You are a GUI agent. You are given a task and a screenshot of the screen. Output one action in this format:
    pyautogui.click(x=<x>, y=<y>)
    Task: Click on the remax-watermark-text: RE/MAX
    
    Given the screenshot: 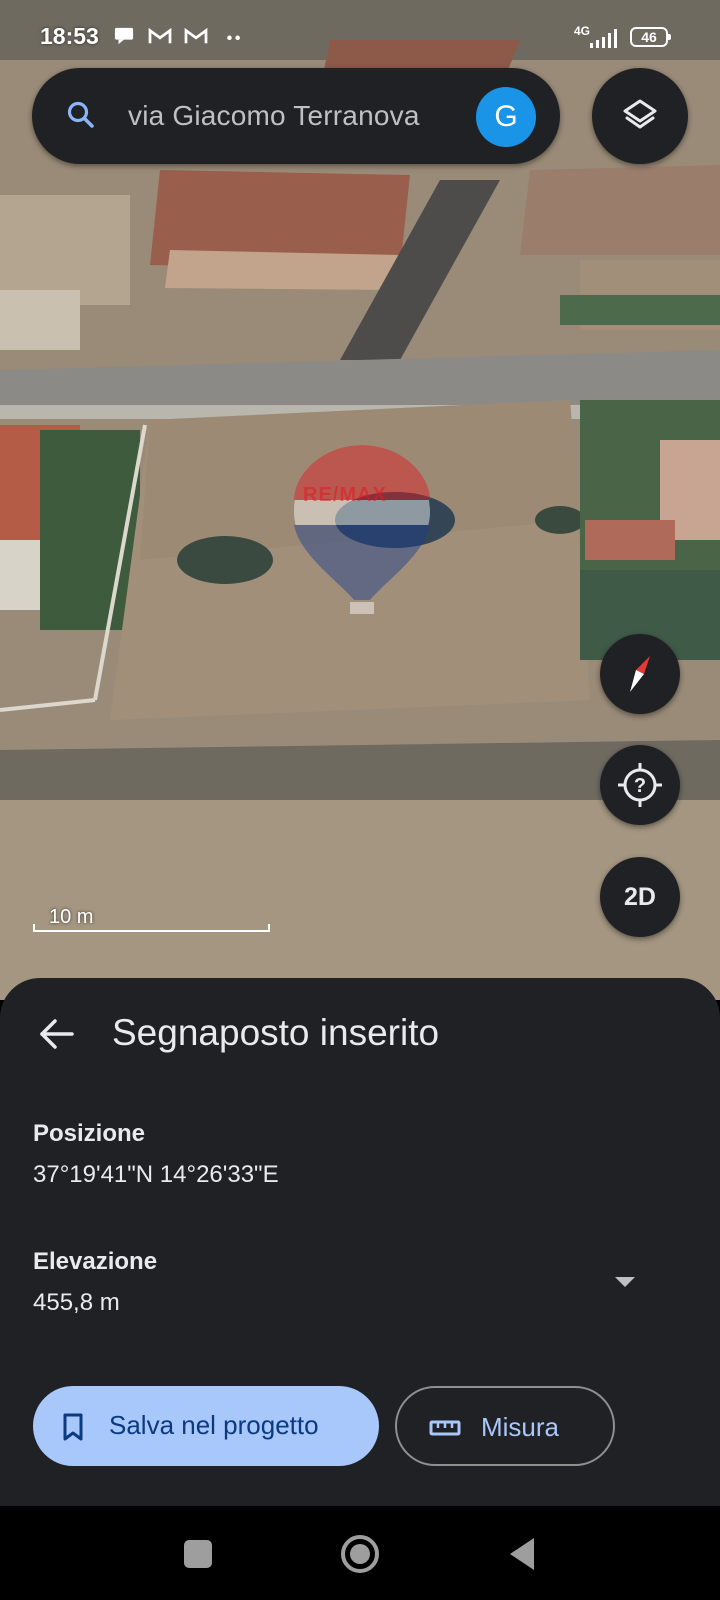 What is the action you would take?
    pyautogui.click(x=345, y=495)
    